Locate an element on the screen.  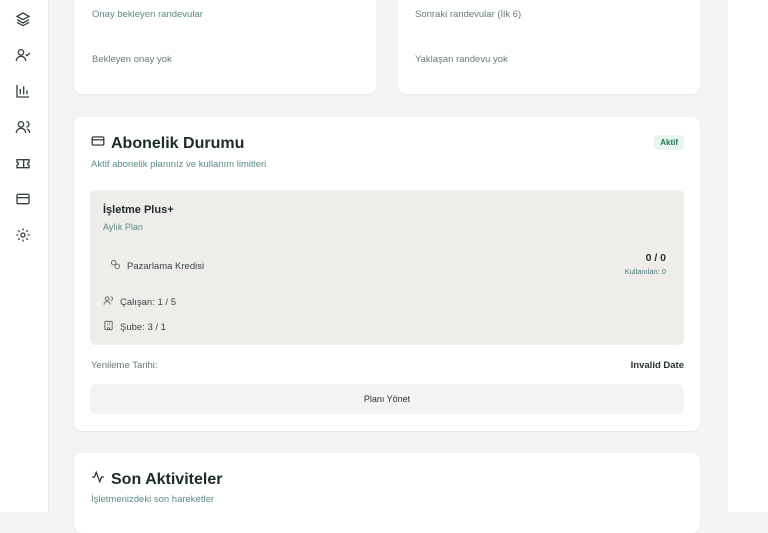
users-icon is located at coordinates (23, 127).